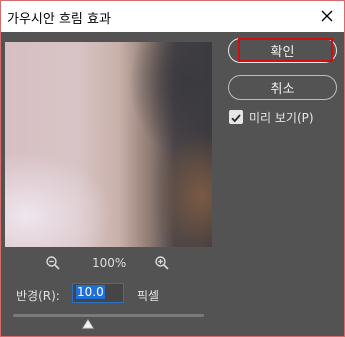 This screenshot has width=345, height=337. What do you see at coordinates (281, 117) in the screenshot?
I see `preview-checkbox-label: 미리 보기(P)` at bounding box center [281, 117].